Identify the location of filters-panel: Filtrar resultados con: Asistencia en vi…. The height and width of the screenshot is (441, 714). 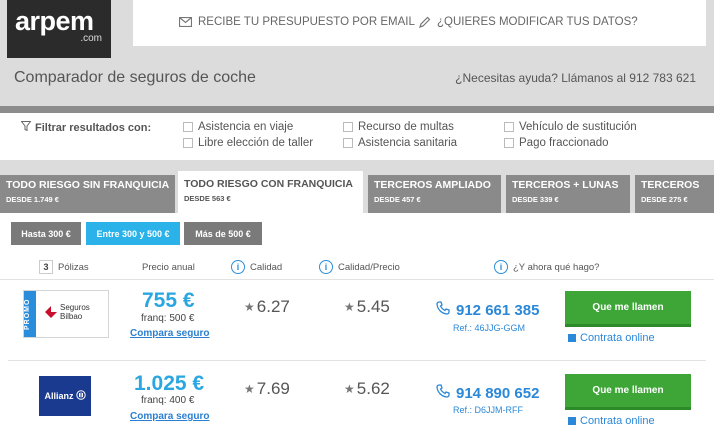
(357, 136).